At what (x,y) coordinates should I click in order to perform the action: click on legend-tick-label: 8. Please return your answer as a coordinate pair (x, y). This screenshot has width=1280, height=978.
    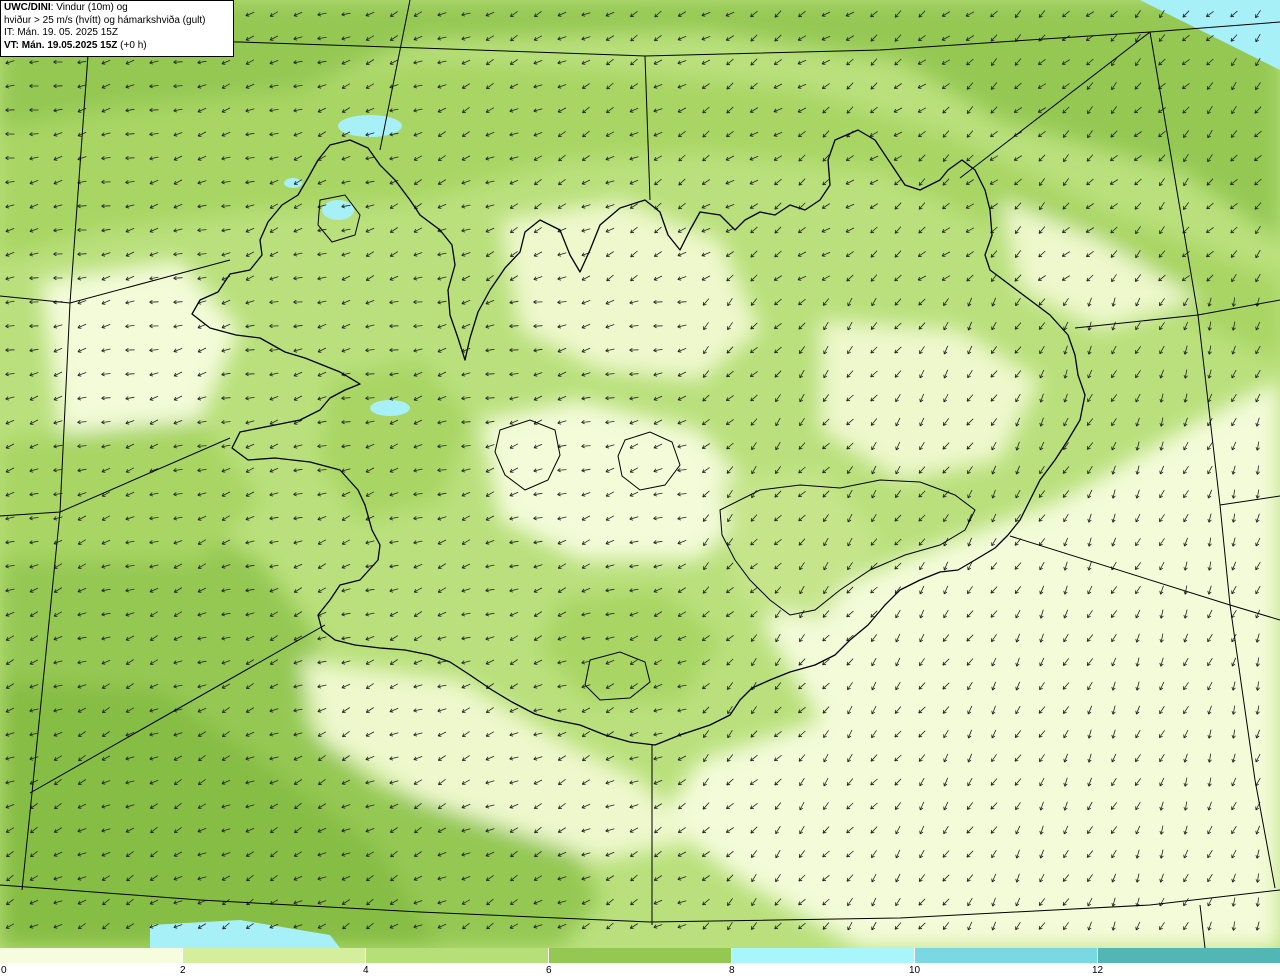
    Looking at the image, I should click on (732, 970).